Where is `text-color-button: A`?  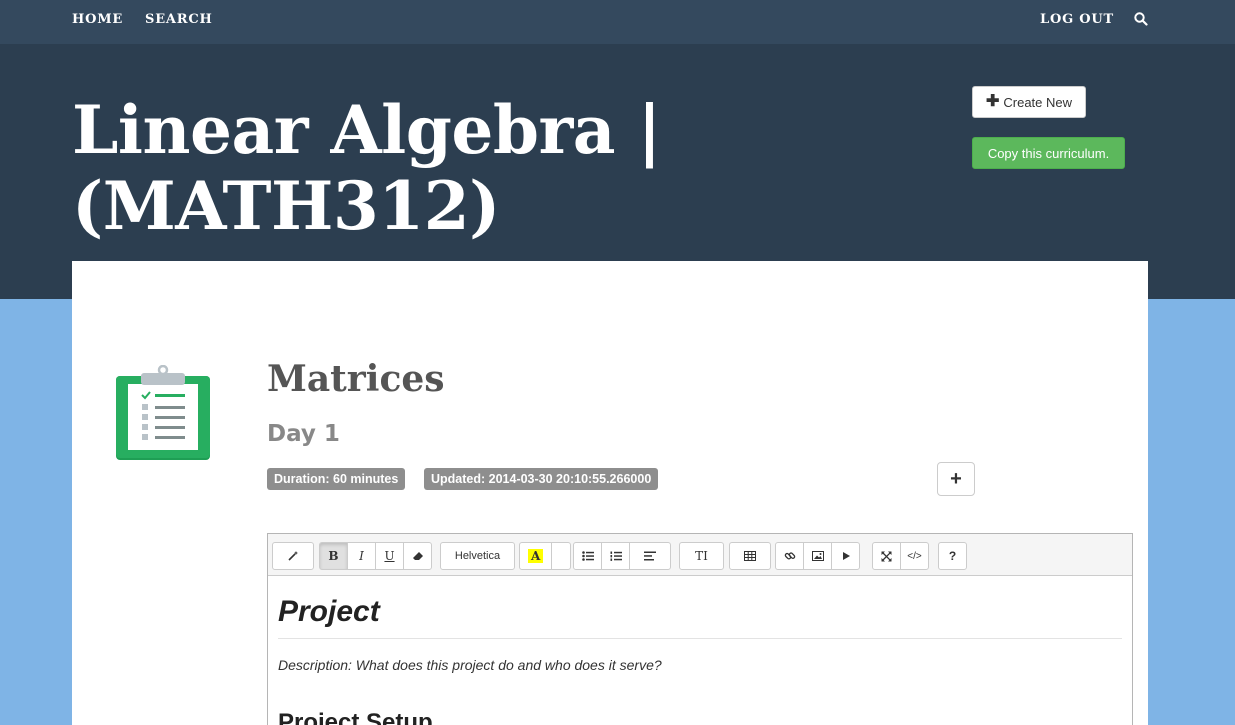
text-color-button: A is located at coordinates (536, 556).